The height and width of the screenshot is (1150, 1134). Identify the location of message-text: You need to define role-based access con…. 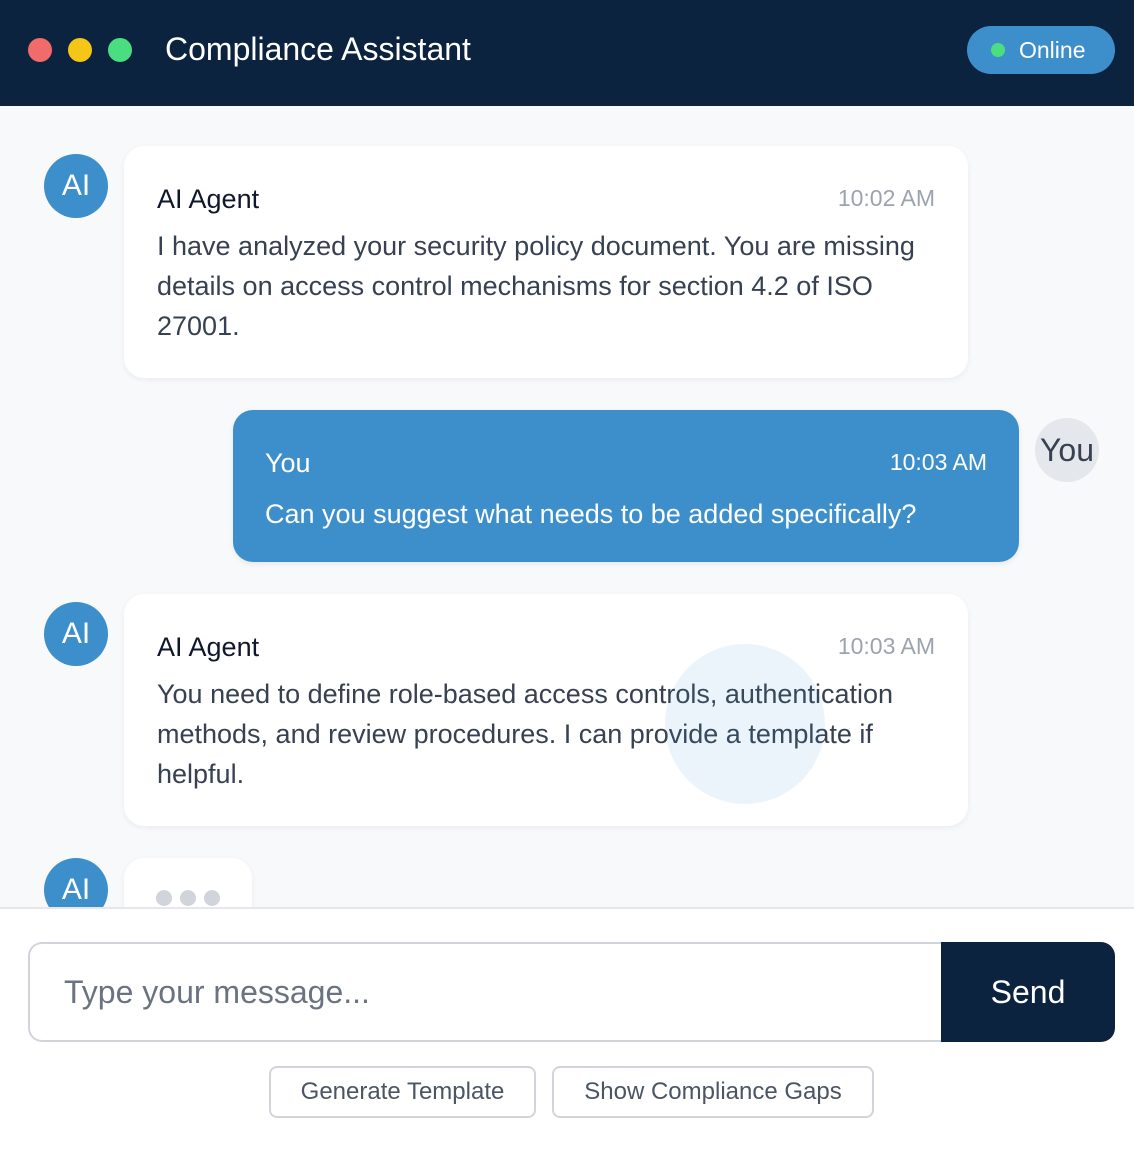
(525, 734).